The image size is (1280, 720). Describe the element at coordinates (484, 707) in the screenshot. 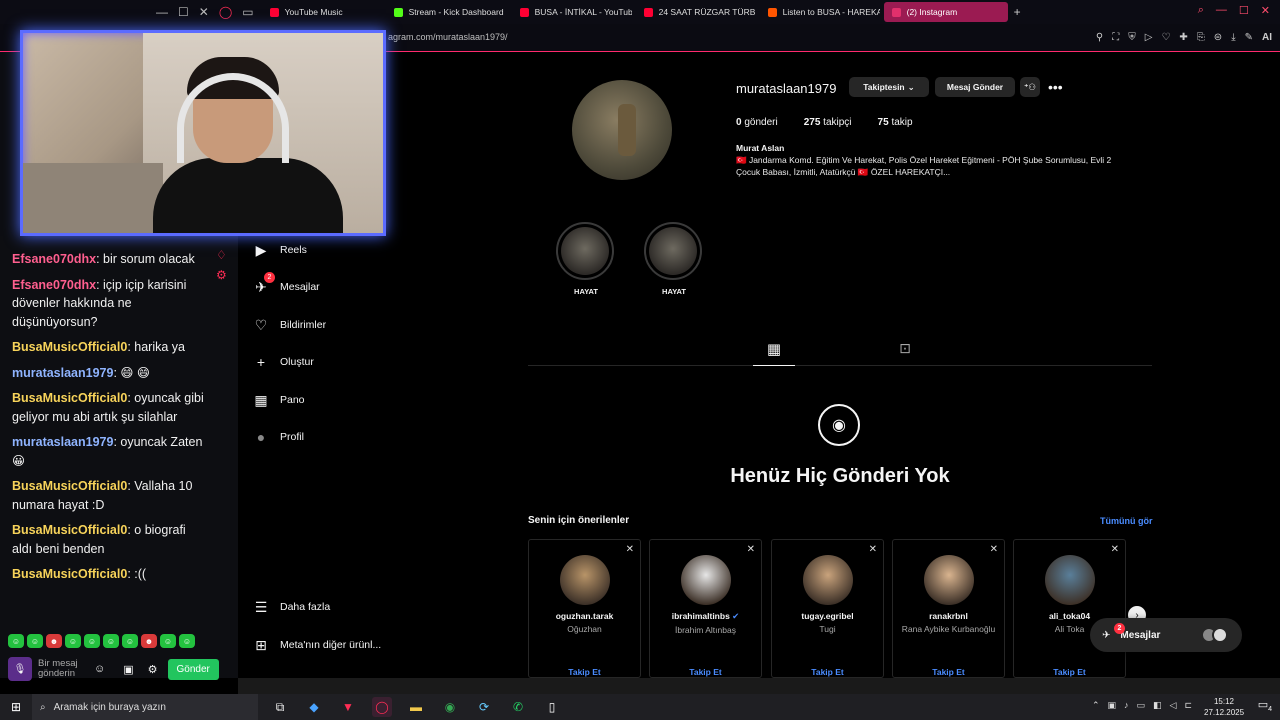

I see `app-icon: ⟳` at that location.